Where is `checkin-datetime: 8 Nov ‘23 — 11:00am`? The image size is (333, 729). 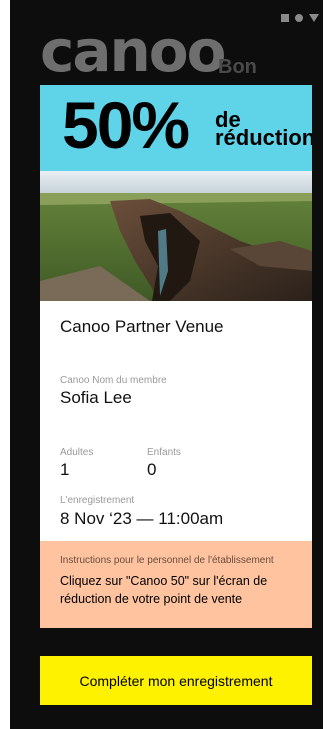
checkin-datetime: 8 Nov ‘23 — 11:00am is located at coordinates (142, 518).